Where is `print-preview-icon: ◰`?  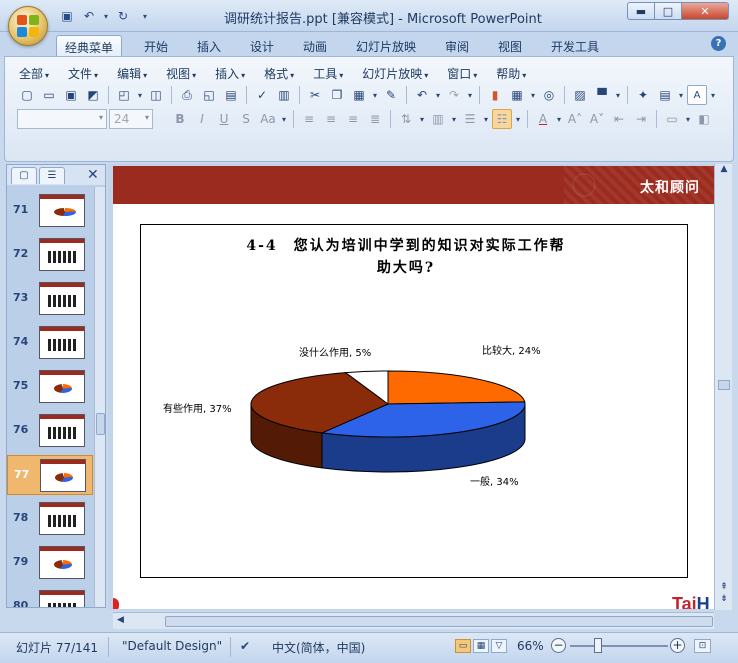 print-preview-icon: ◰ is located at coordinates (124, 95).